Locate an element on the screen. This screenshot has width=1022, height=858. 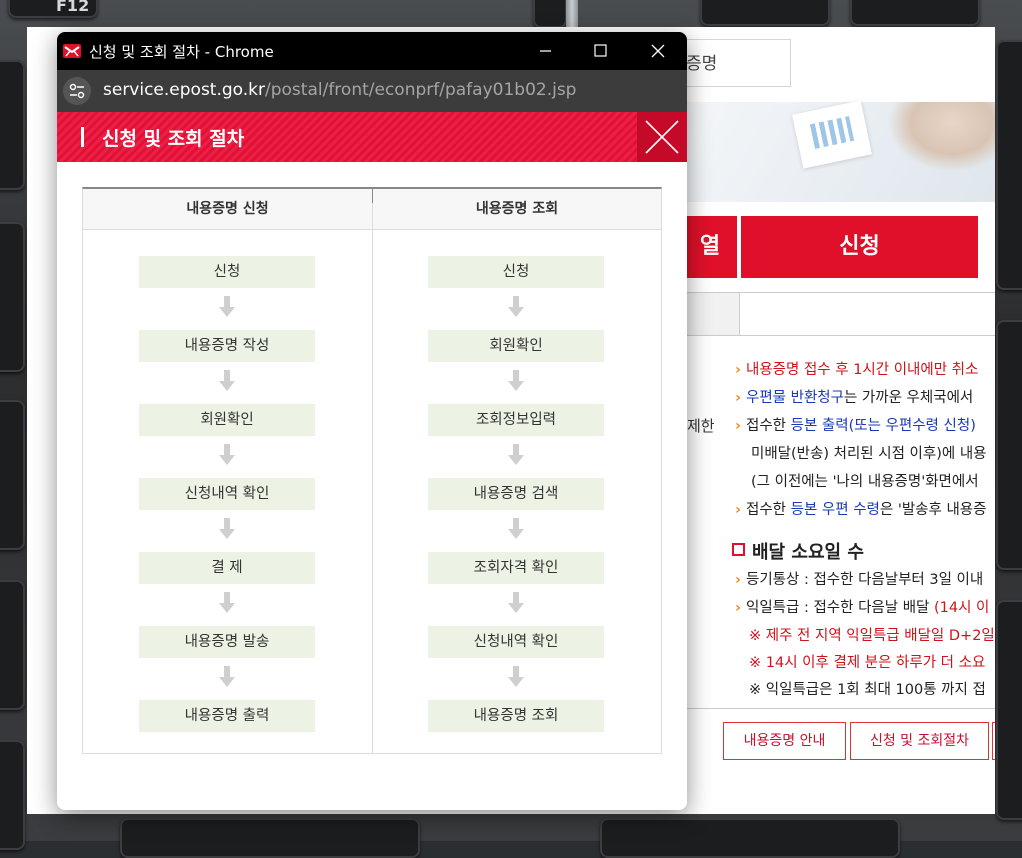
maximize-icon is located at coordinates (600, 50).